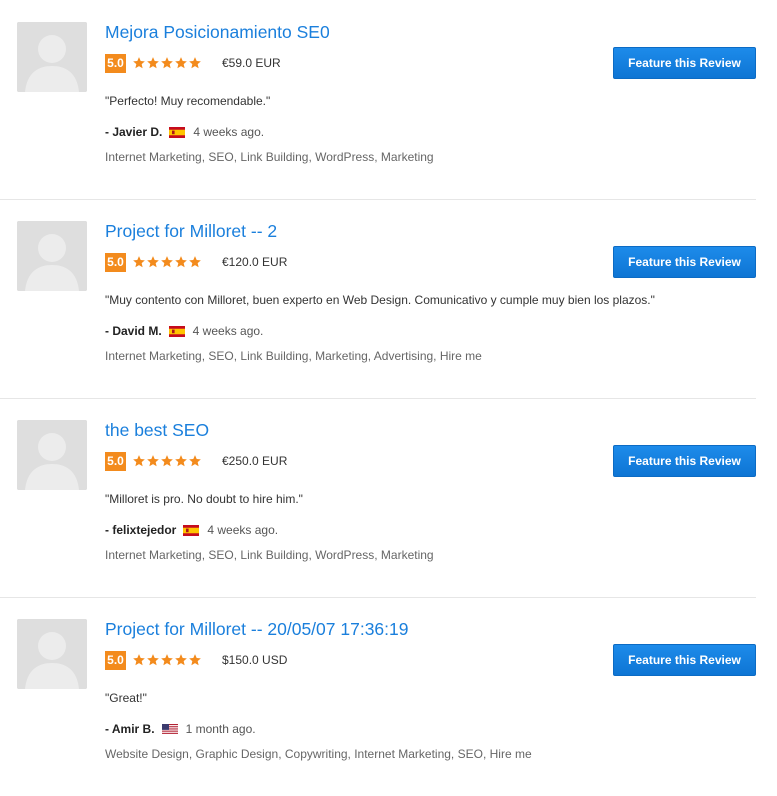  Describe the element at coordinates (220, 729) in the screenshot. I see `review-time: 1 month ago.` at that location.